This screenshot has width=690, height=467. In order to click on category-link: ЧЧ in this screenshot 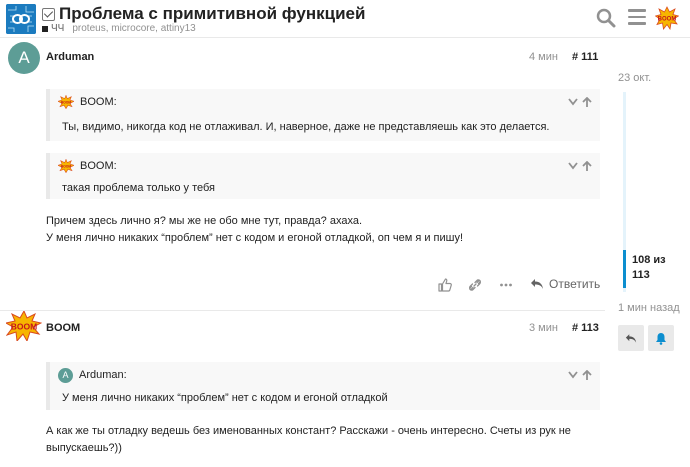, I will do `click(57, 28)`.